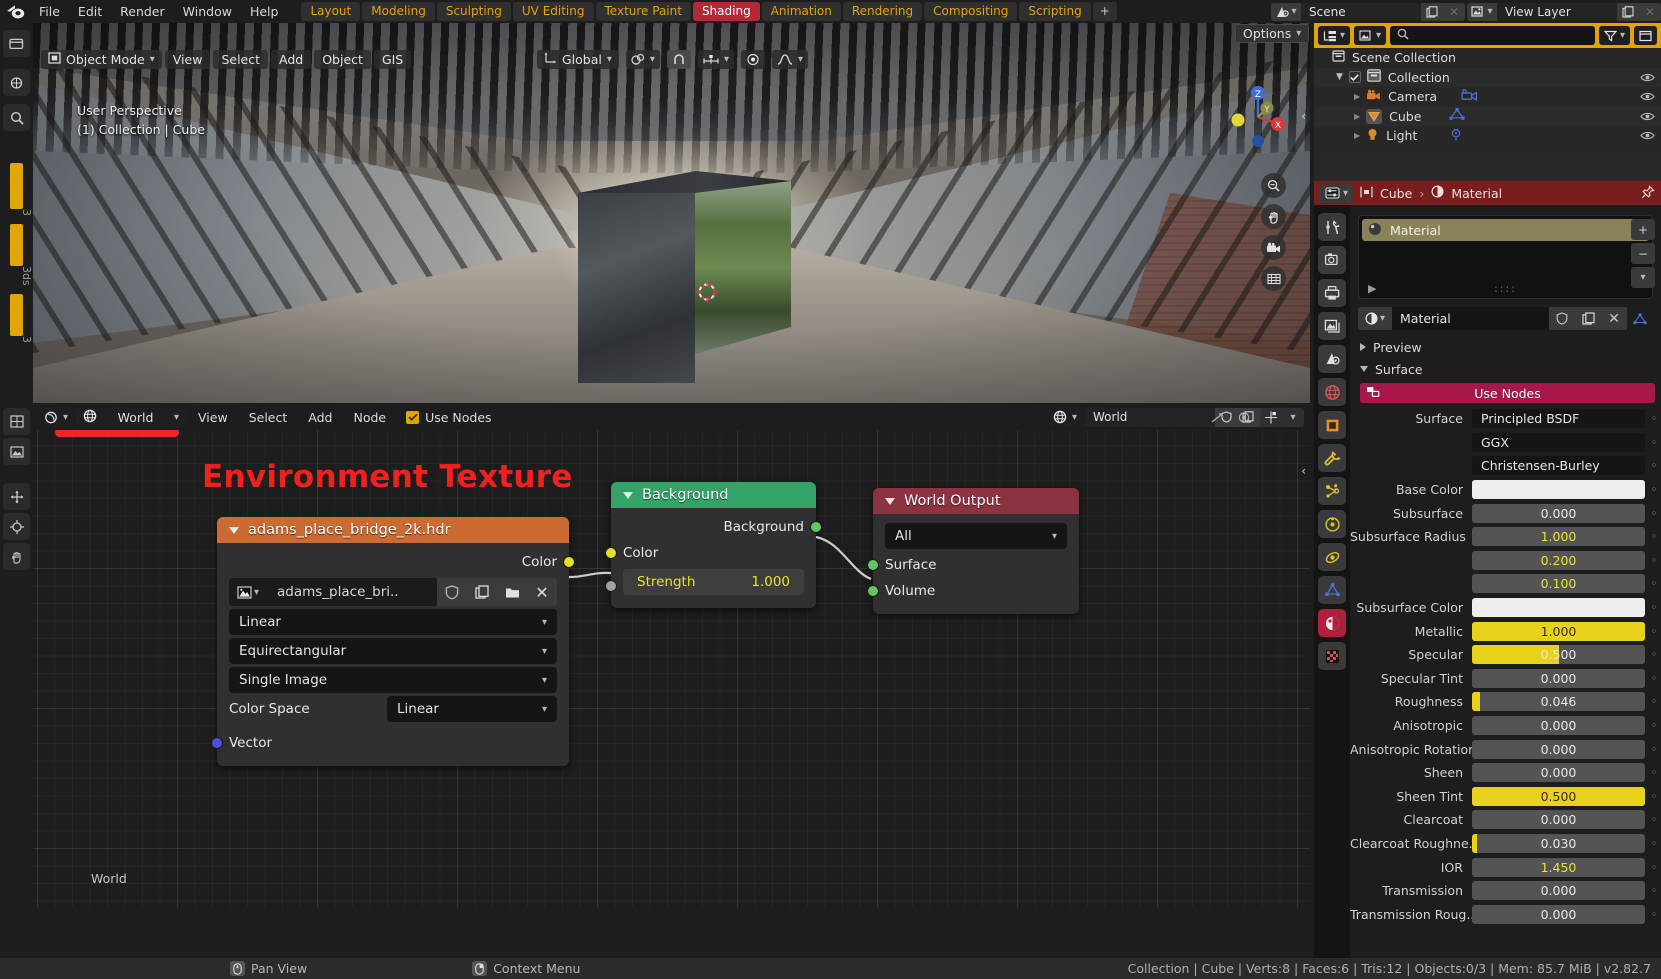 This screenshot has height=979, width=1661. Describe the element at coordinates (1375, 318) in the screenshot. I see `material-icon: ▾` at that location.